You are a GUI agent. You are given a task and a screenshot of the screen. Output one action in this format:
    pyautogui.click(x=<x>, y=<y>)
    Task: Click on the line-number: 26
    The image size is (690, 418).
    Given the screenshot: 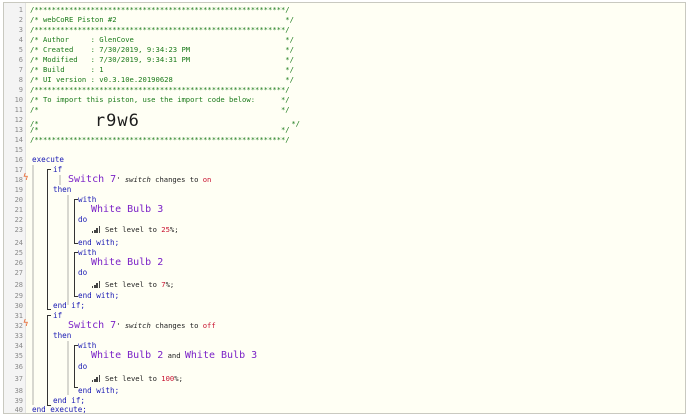 What is the action you would take?
    pyautogui.click(x=18, y=263)
    